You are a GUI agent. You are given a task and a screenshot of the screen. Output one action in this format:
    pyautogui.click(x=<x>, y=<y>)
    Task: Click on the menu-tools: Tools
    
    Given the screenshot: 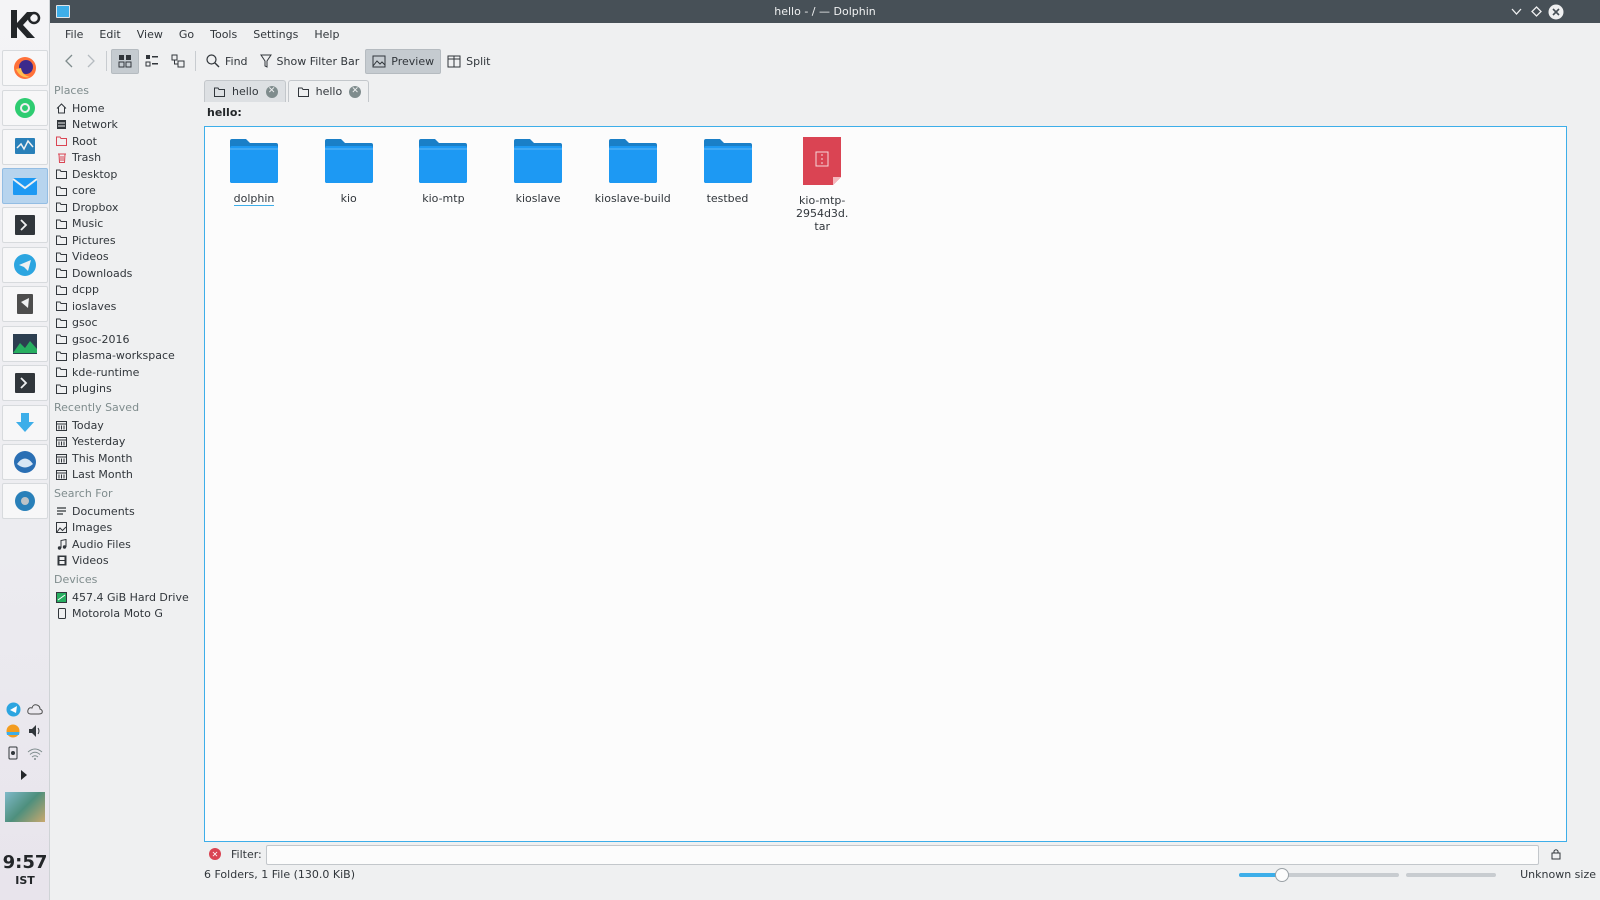 What is the action you would take?
    pyautogui.click(x=223, y=34)
    